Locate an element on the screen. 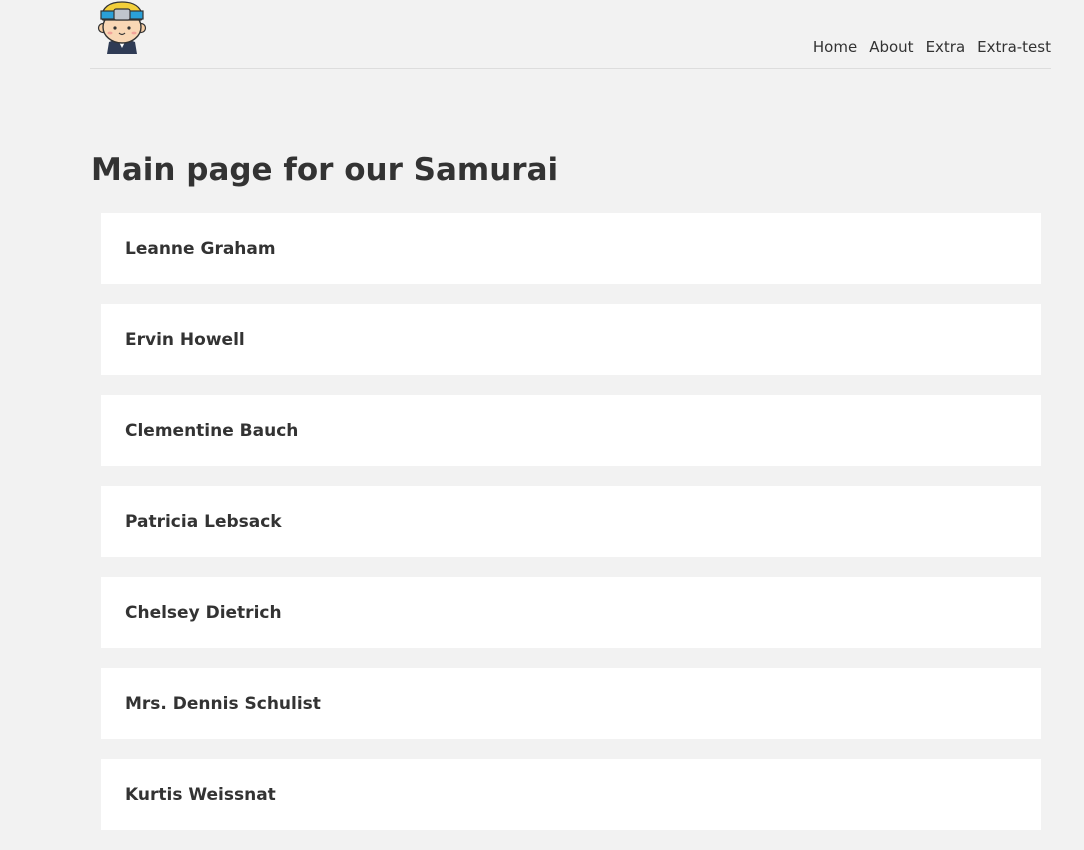  user-card: Clementine Bauch is located at coordinates (571, 430).